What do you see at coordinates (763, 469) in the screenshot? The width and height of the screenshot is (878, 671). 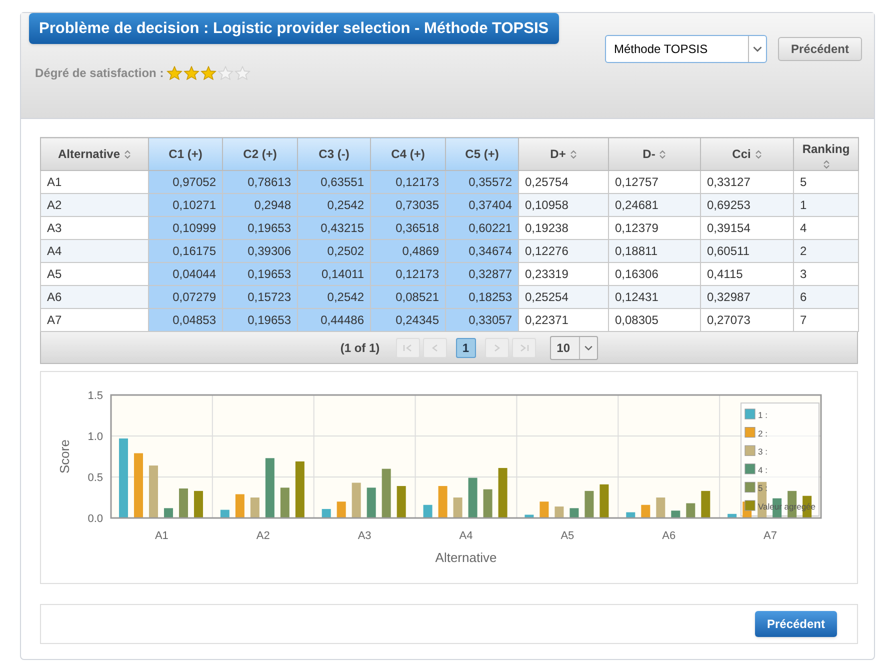 I see `legend-label: 4 :` at bounding box center [763, 469].